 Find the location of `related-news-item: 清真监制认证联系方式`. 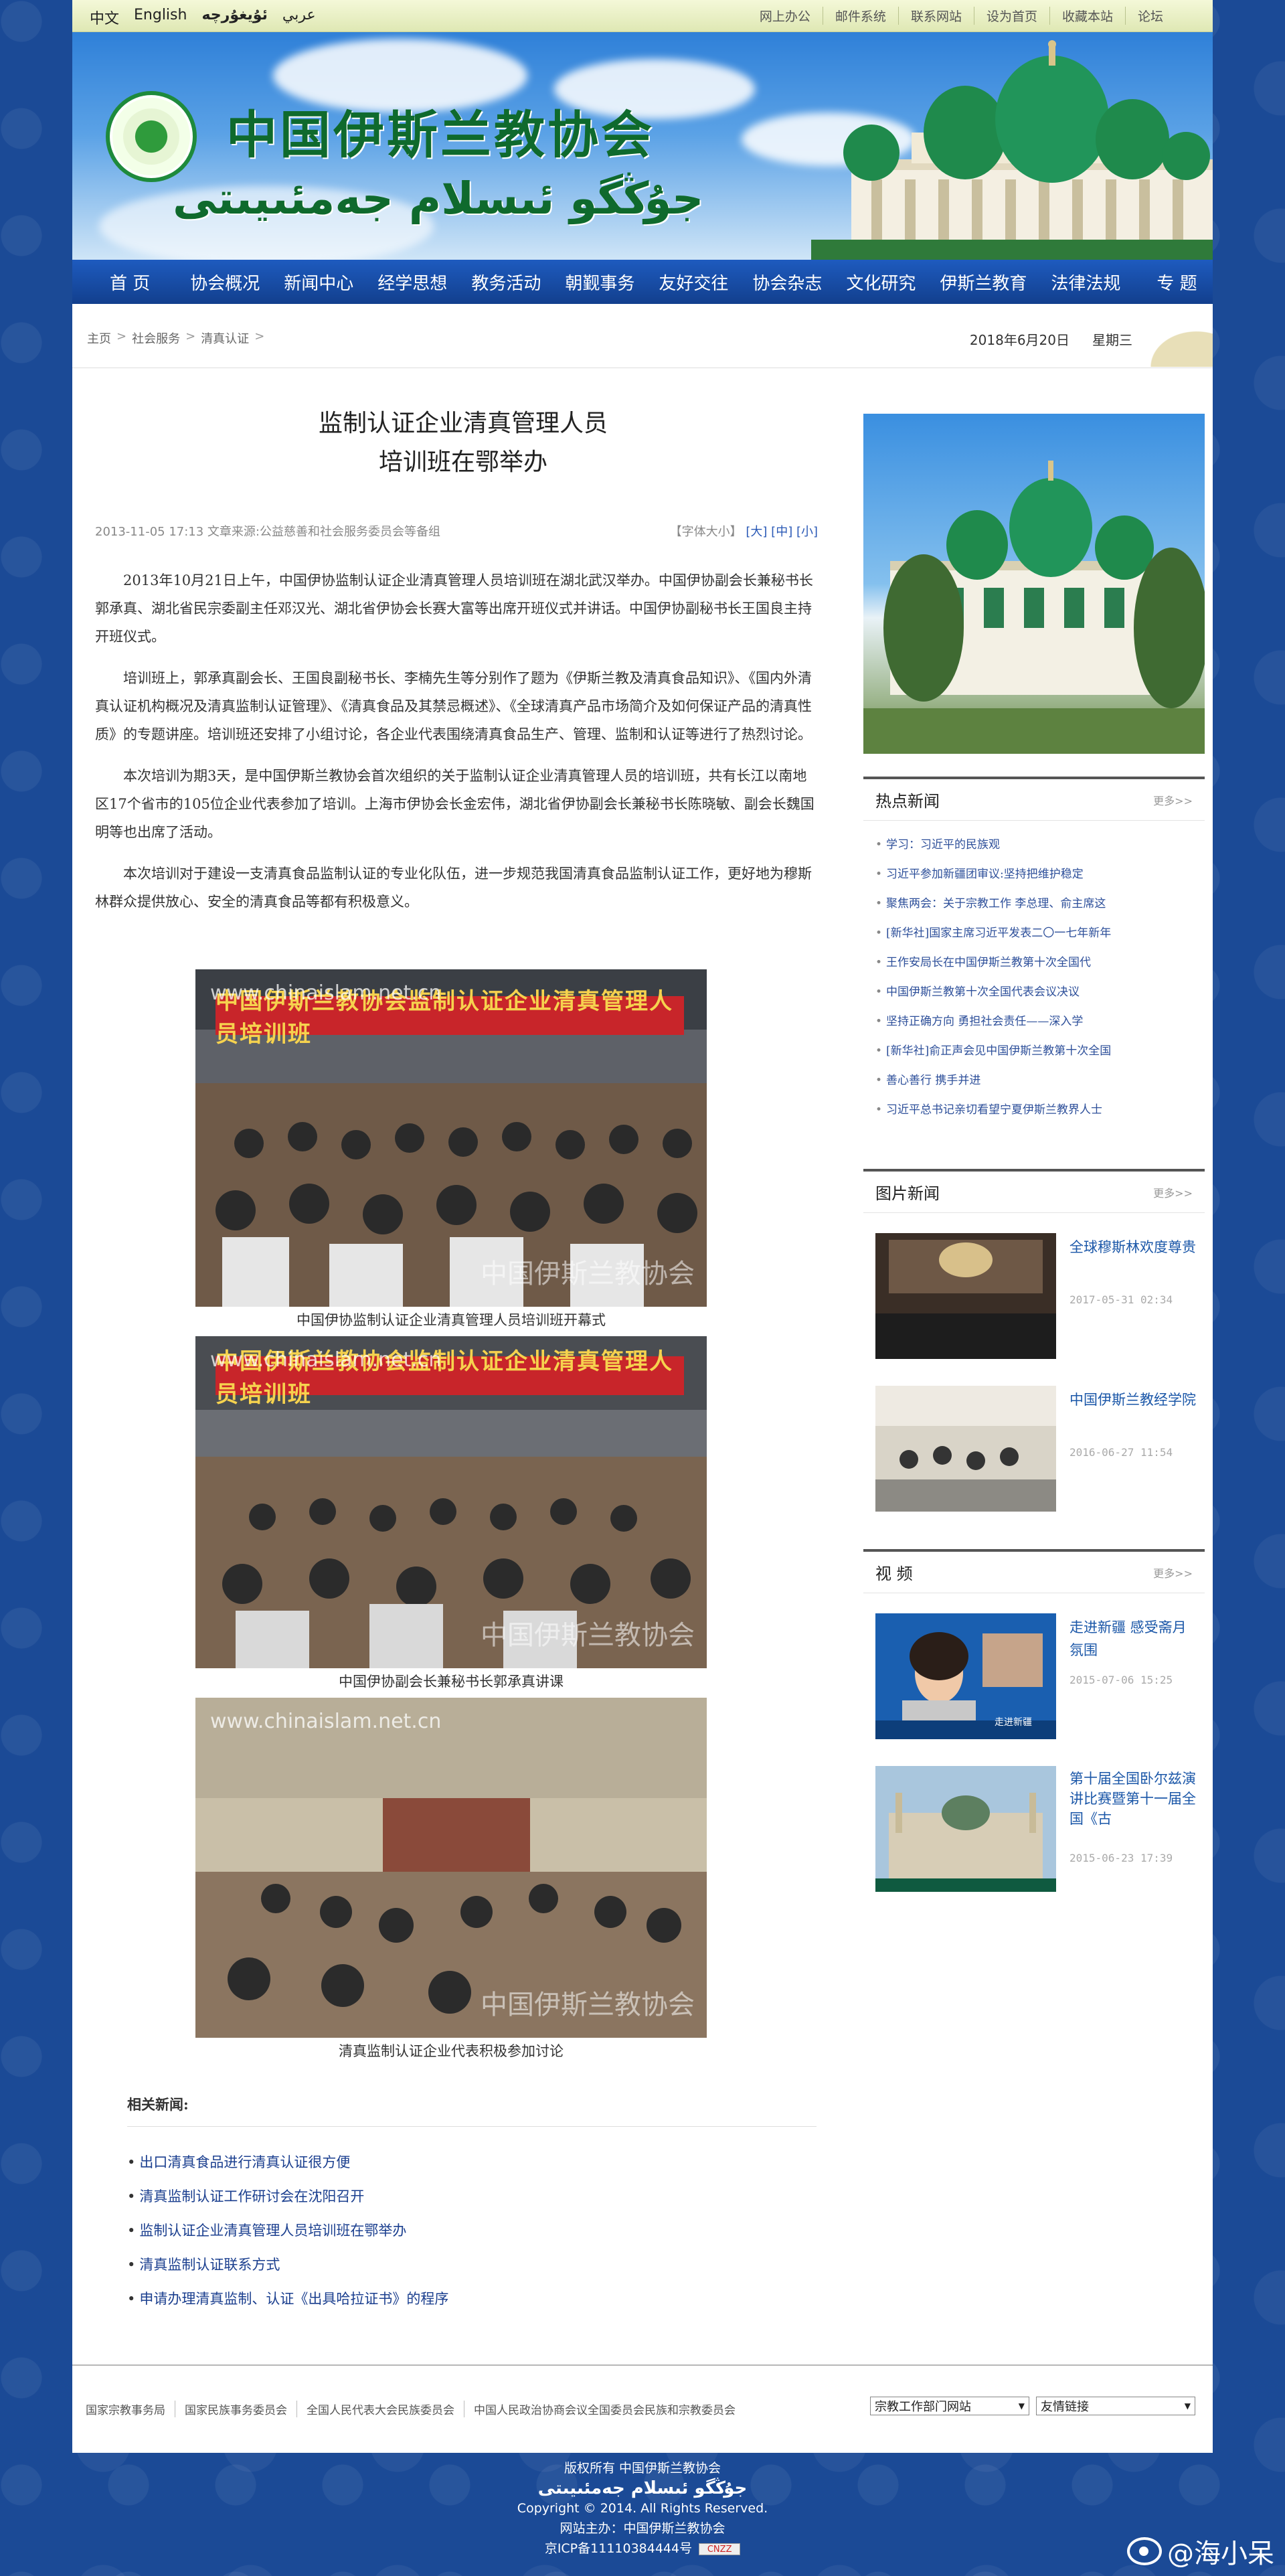

related-news-item: 清真监制认证联系方式 is located at coordinates (287, 2271).